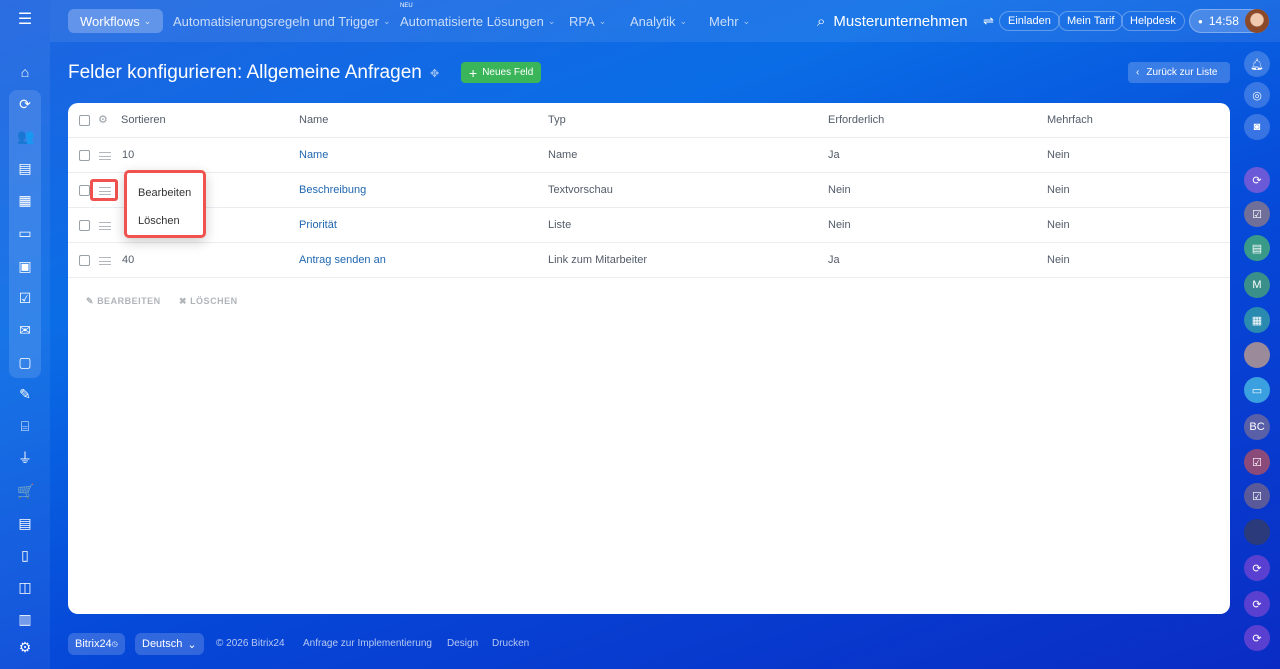 The width and height of the screenshot is (1280, 669). What do you see at coordinates (25, 555) in the screenshot?
I see `document-icon: ▯` at bounding box center [25, 555].